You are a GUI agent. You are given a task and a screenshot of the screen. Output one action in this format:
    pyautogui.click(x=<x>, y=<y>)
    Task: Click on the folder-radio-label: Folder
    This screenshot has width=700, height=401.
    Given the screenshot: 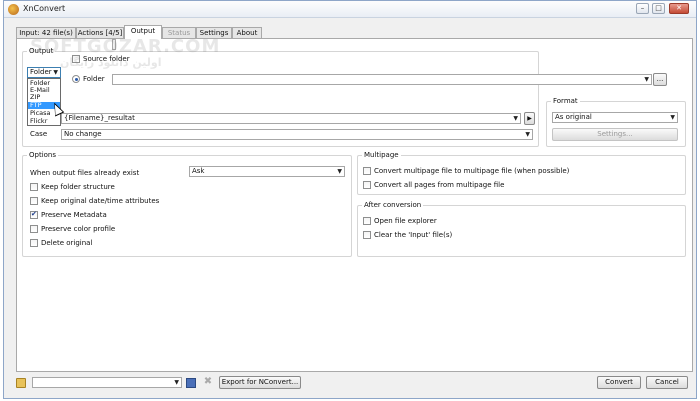 What is the action you would take?
    pyautogui.click(x=94, y=79)
    